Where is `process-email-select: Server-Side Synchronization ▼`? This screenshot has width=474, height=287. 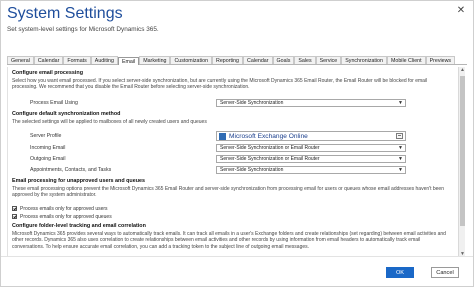 process-email-select: Server-Side Synchronization ▼ is located at coordinates (311, 103).